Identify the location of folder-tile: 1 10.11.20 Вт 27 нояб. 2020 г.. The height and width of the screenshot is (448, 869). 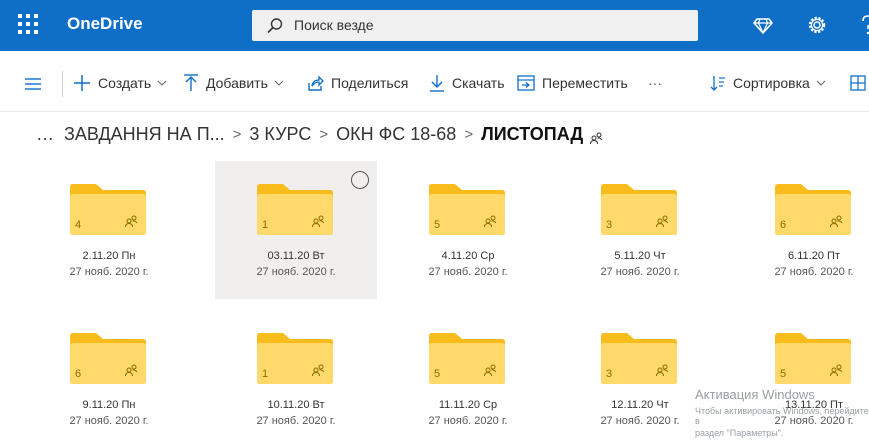
(296, 379).